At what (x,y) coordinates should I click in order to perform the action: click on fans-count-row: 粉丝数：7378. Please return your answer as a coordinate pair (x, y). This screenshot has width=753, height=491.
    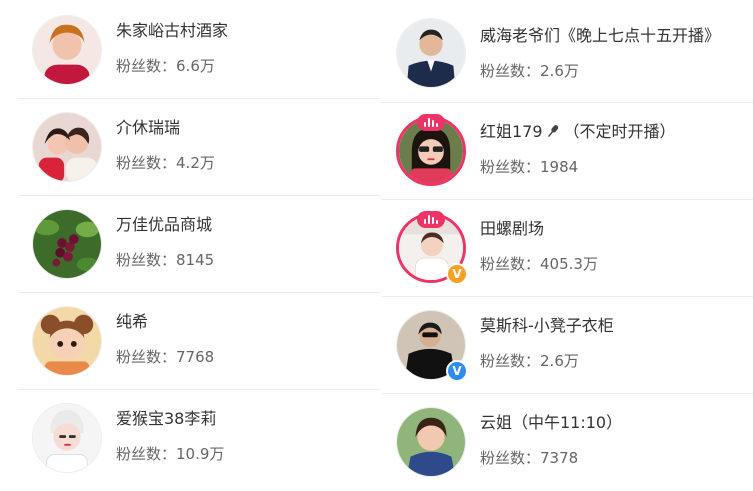
    Looking at the image, I should click on (616, 458).